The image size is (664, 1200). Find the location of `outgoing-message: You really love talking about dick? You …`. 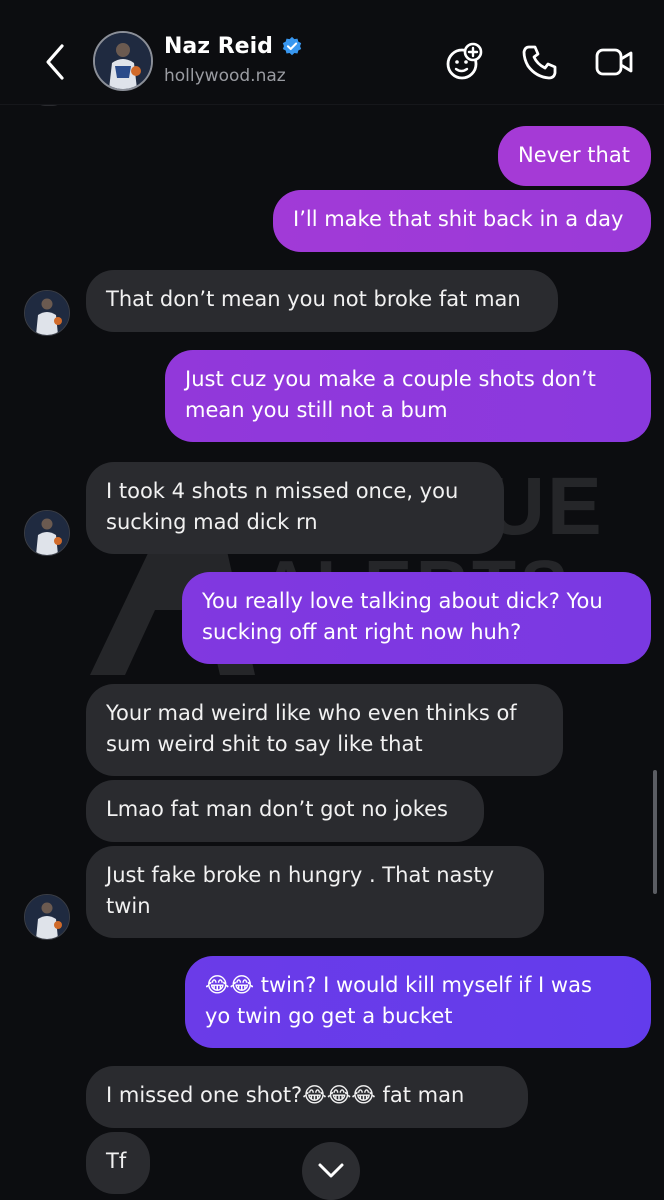

outgoing-message: You really love talking about dick? You … is located at coordinates (416, 618).